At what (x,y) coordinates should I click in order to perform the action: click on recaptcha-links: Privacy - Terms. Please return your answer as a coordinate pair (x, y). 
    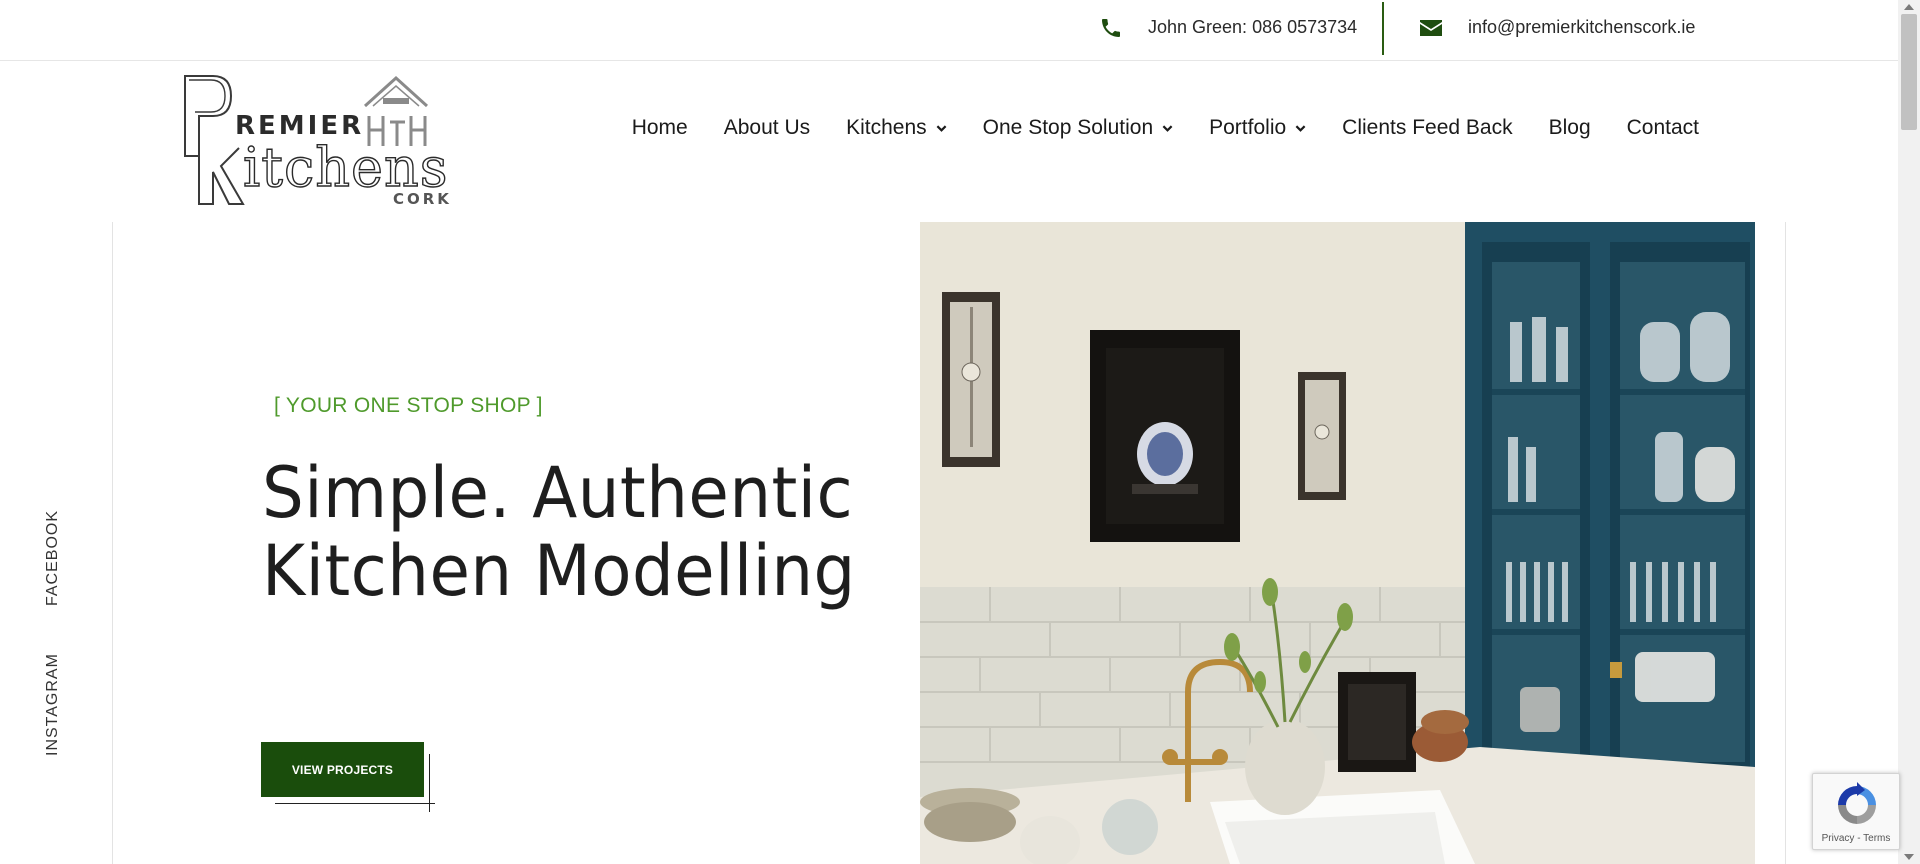
    Looking at the image, I should click on (1856, 838).